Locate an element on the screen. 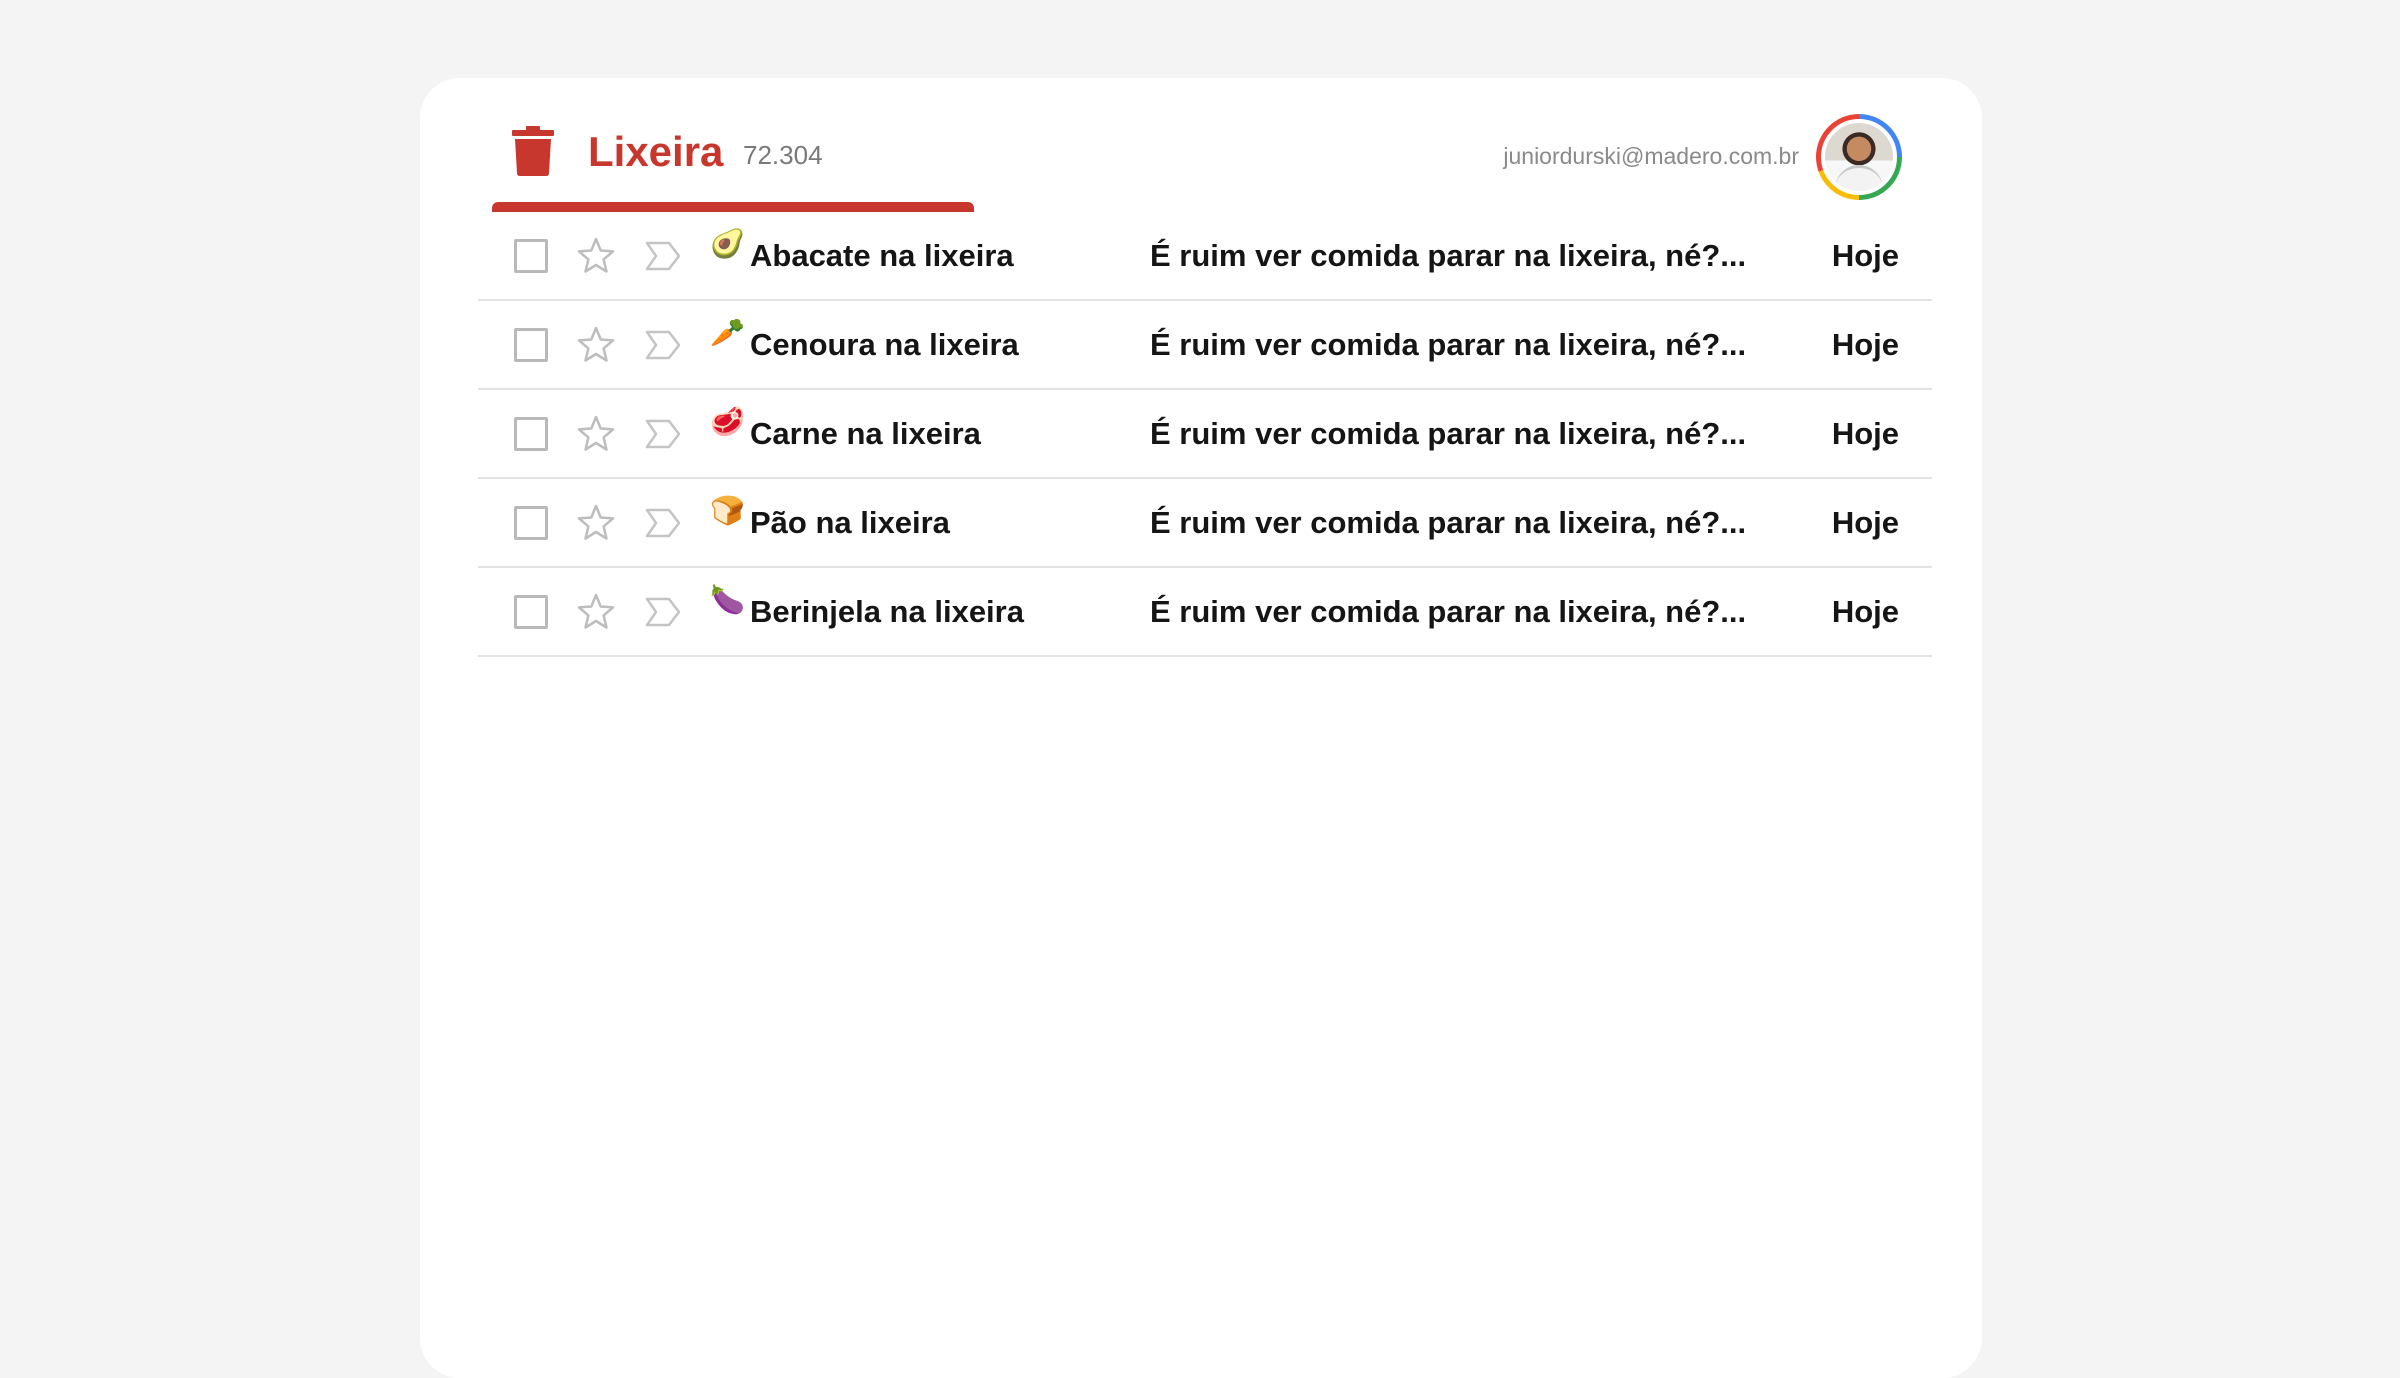 The width and height of the screenshot is (2400, 1378). avatar is located at coordinates (1859, 157).